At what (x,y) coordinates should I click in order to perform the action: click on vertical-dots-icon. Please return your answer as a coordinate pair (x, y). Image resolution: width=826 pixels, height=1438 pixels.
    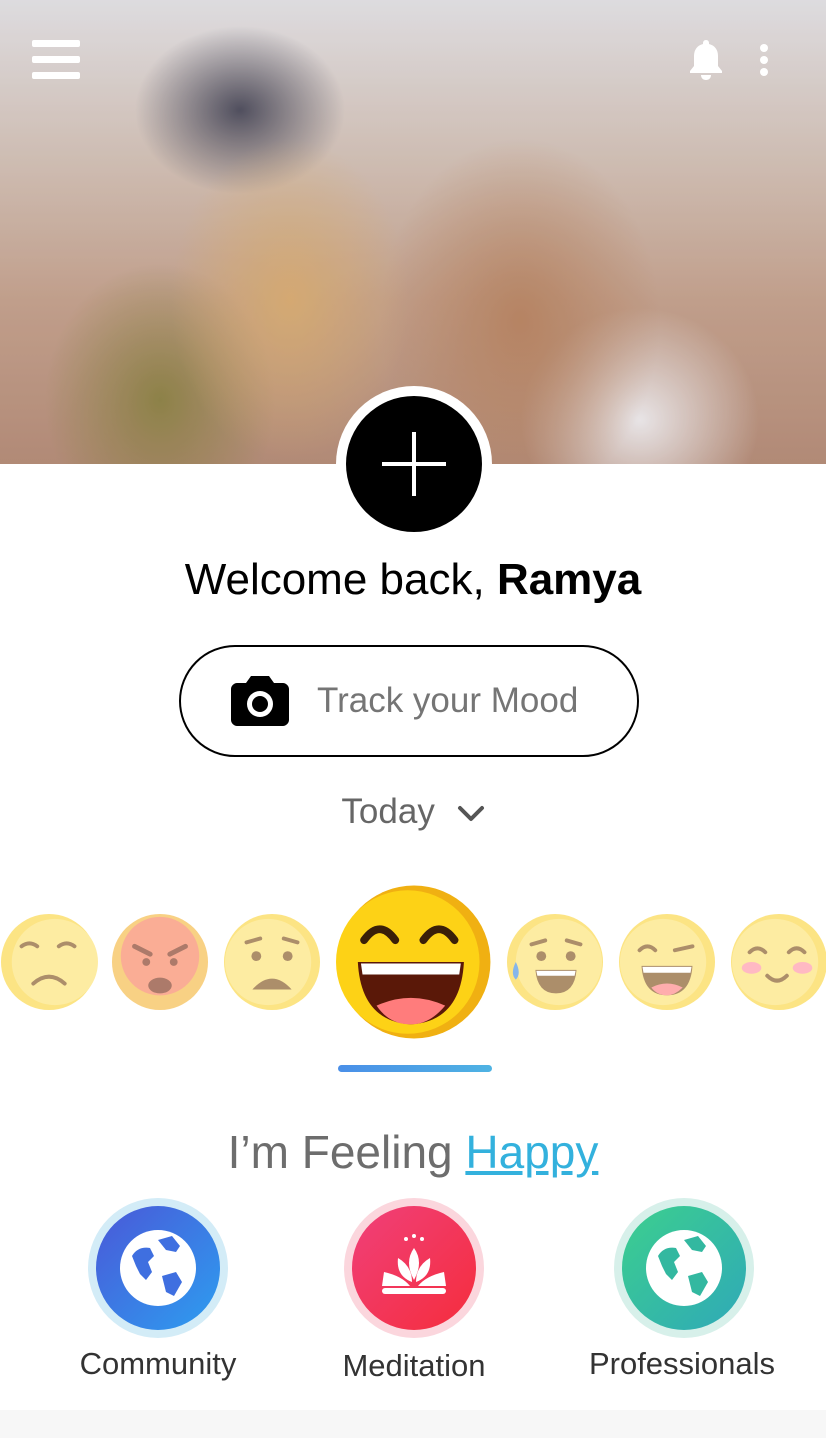
    Looking at the image, I should click on (764, 60).